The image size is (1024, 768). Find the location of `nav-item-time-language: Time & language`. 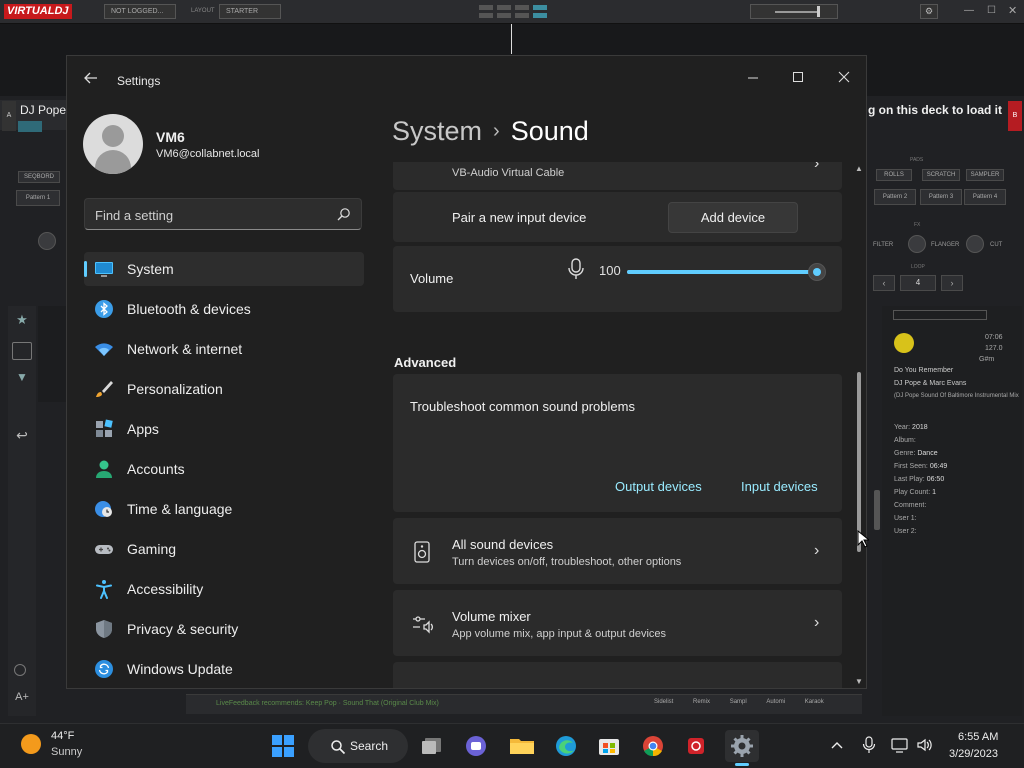

nav-item-time-language: Time & language is located at coordinates (224, 509).